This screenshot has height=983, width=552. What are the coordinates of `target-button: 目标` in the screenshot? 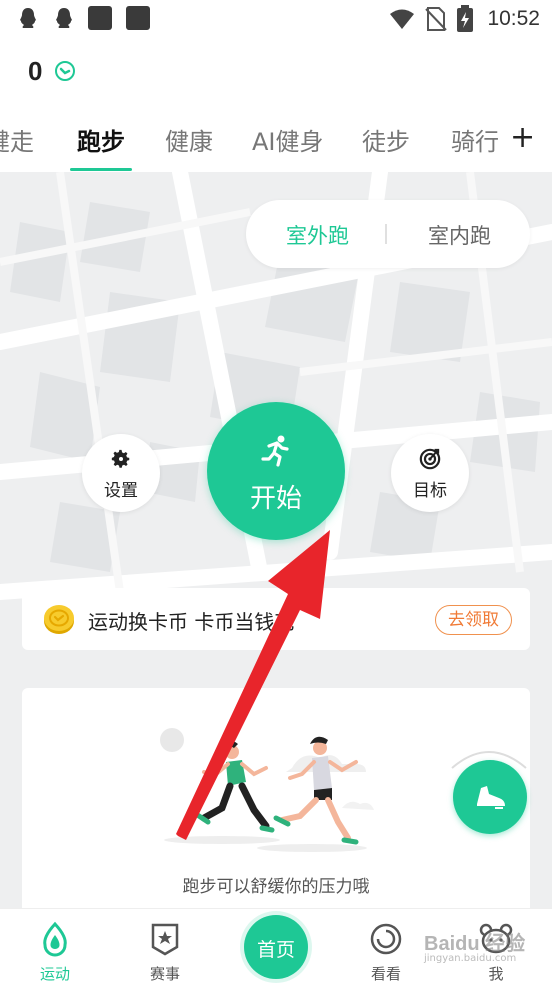 It's located at (430, 473).